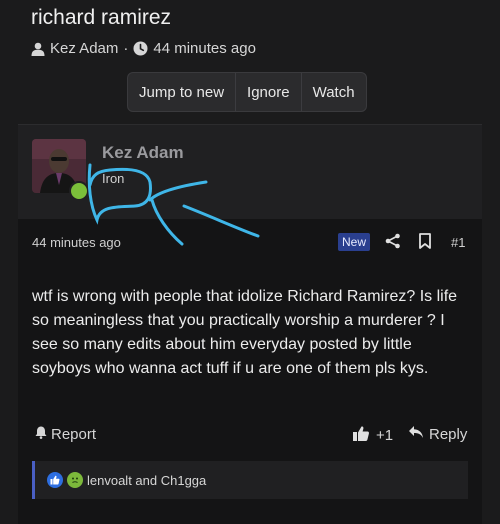 This screenshot has height=524, width=500. What do you see at coordinates (79, 191) in the screenshot?
I see `online-status-indicator` at bounding box center [79, 191].